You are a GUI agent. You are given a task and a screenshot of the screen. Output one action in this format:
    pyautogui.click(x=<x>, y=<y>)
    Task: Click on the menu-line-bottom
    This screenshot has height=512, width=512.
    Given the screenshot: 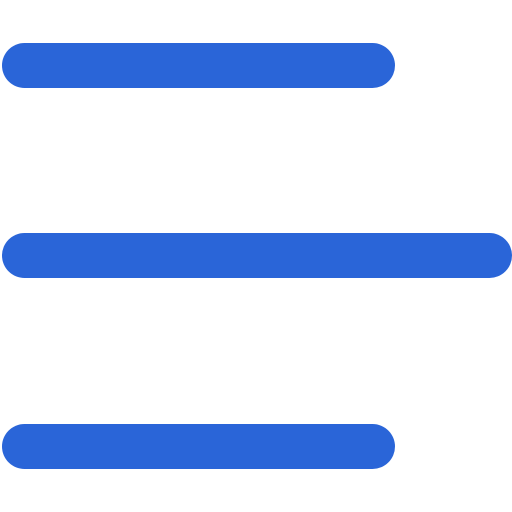 What is the action you would take?
    pyautogui.click(x=198, y=446)
    